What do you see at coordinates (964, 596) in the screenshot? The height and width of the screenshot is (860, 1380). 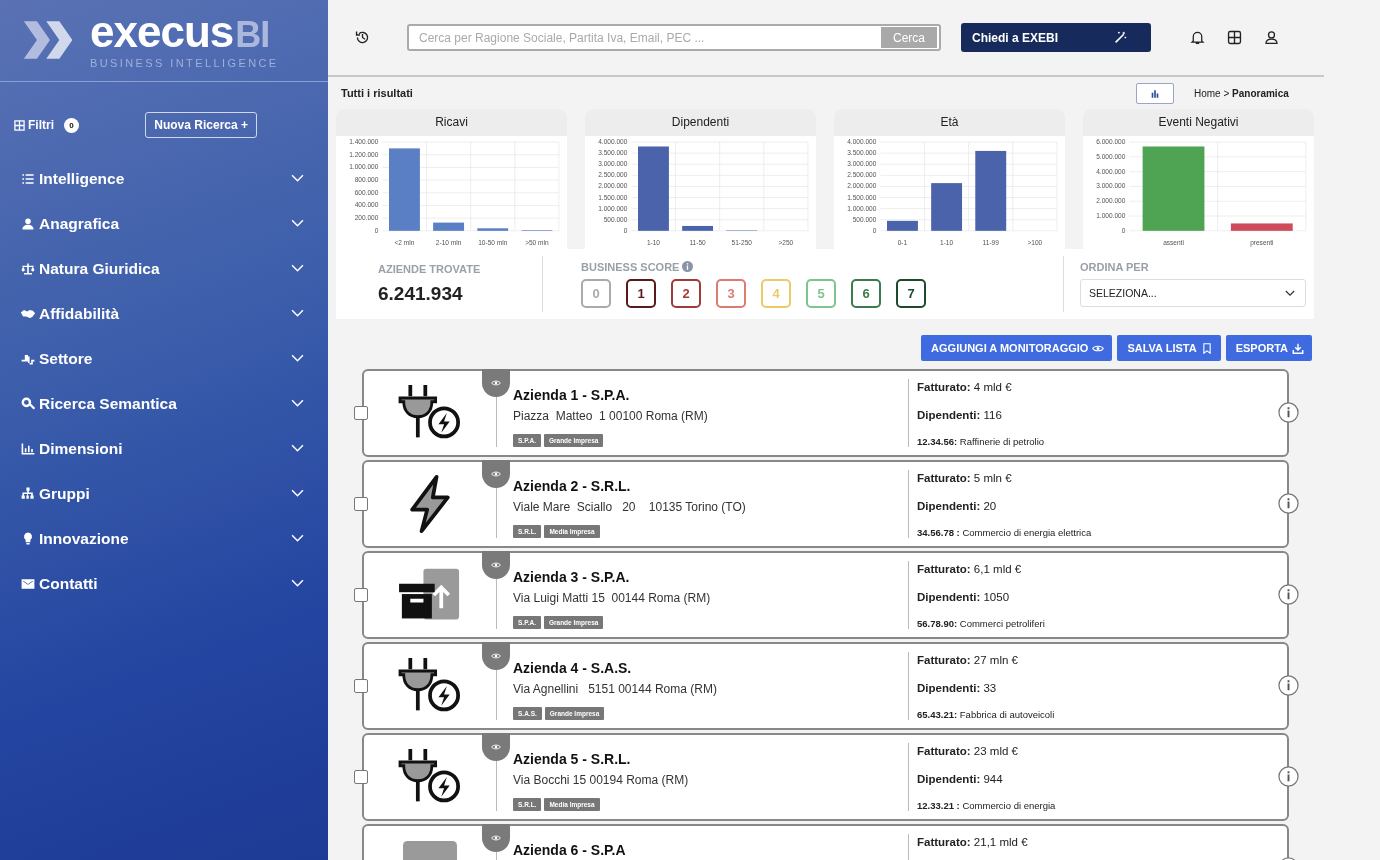 I see `employees-text: Dipendenti: 1050` at bounding box center [964, 596].